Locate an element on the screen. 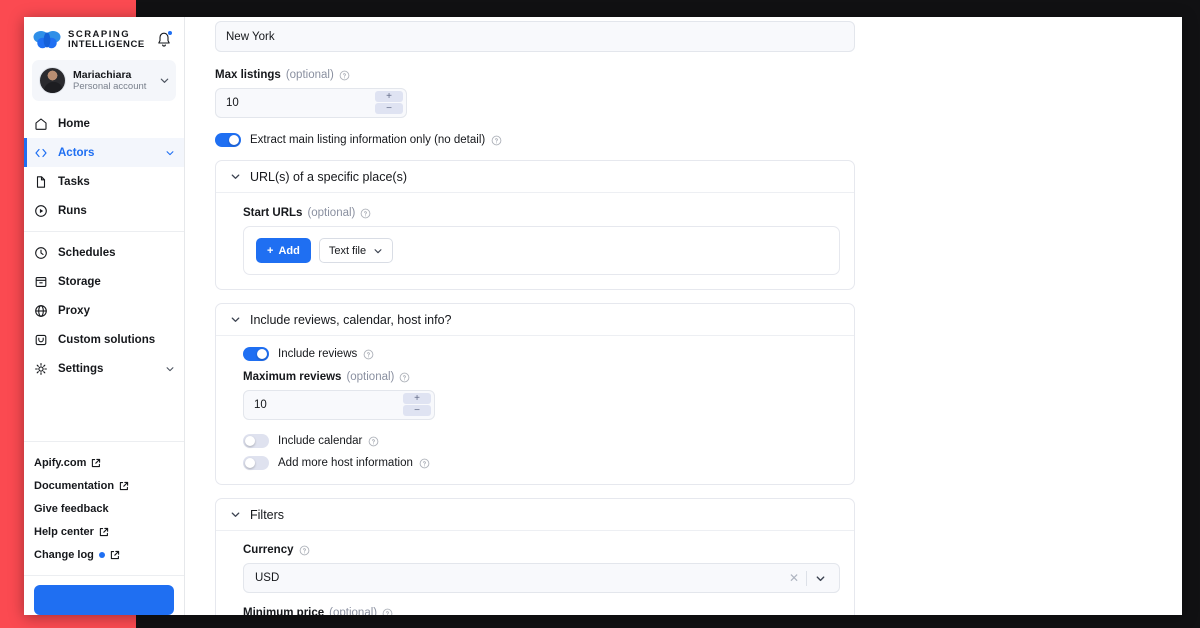 This screenshot has width=1200, height=628. sidebar-item-proxy: Proxy is located at coordinates (104, 310).